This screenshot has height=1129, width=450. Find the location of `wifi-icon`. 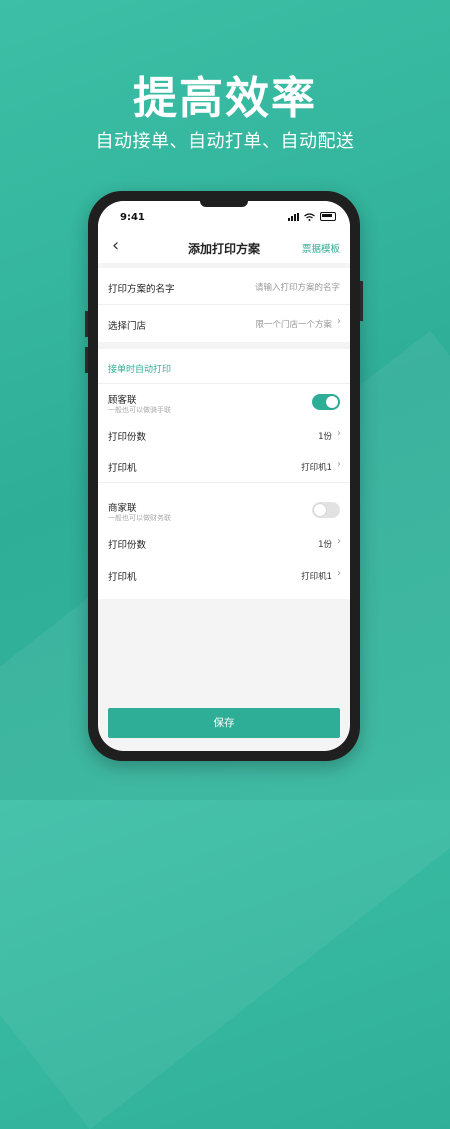

wifi-icon is located at coordinates (309, 216).